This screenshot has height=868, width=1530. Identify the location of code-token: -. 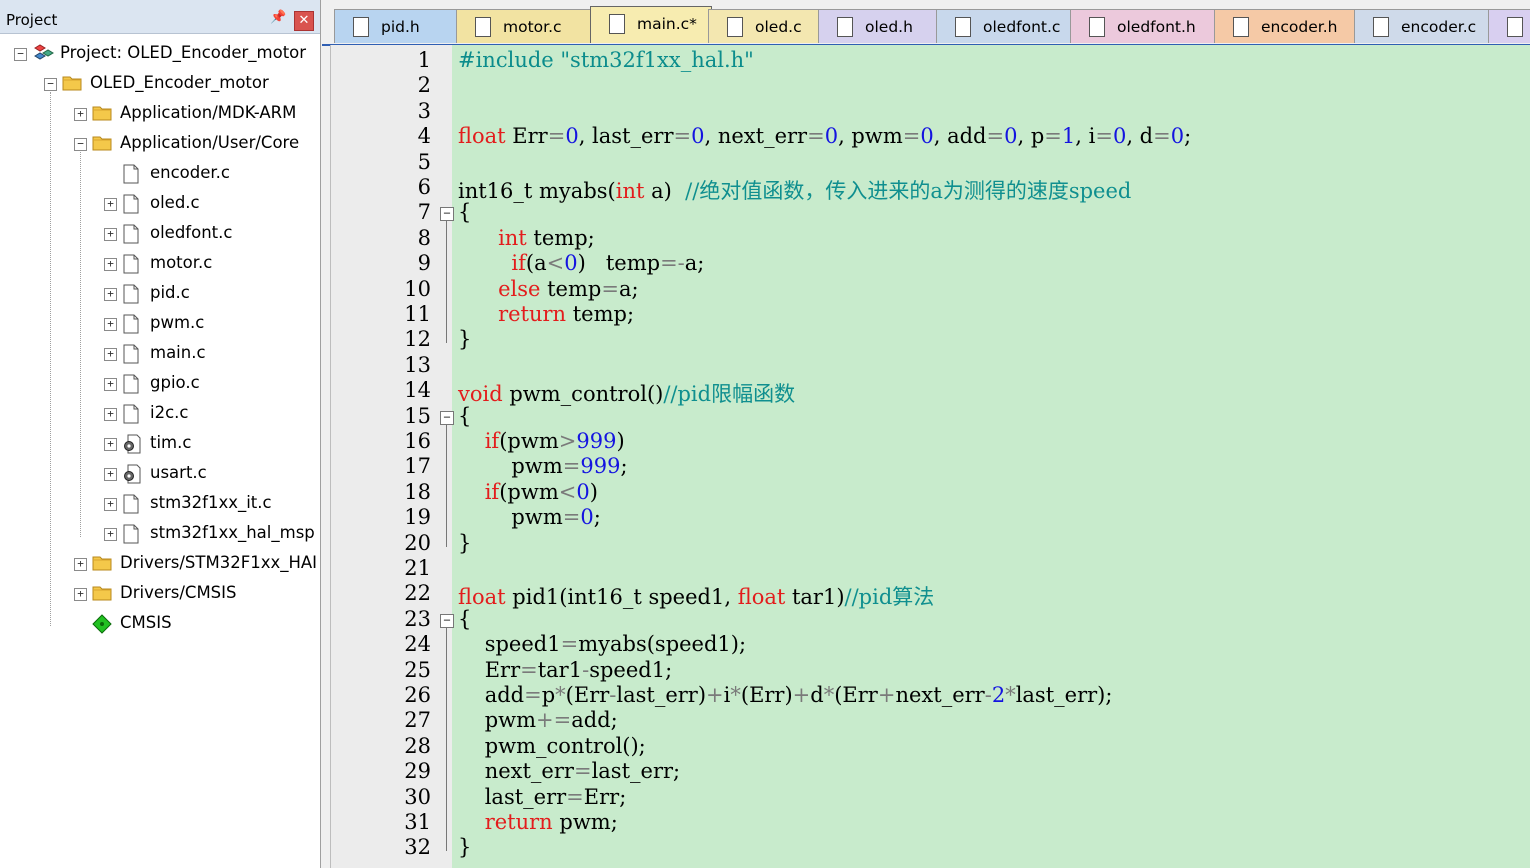
(988, 695).